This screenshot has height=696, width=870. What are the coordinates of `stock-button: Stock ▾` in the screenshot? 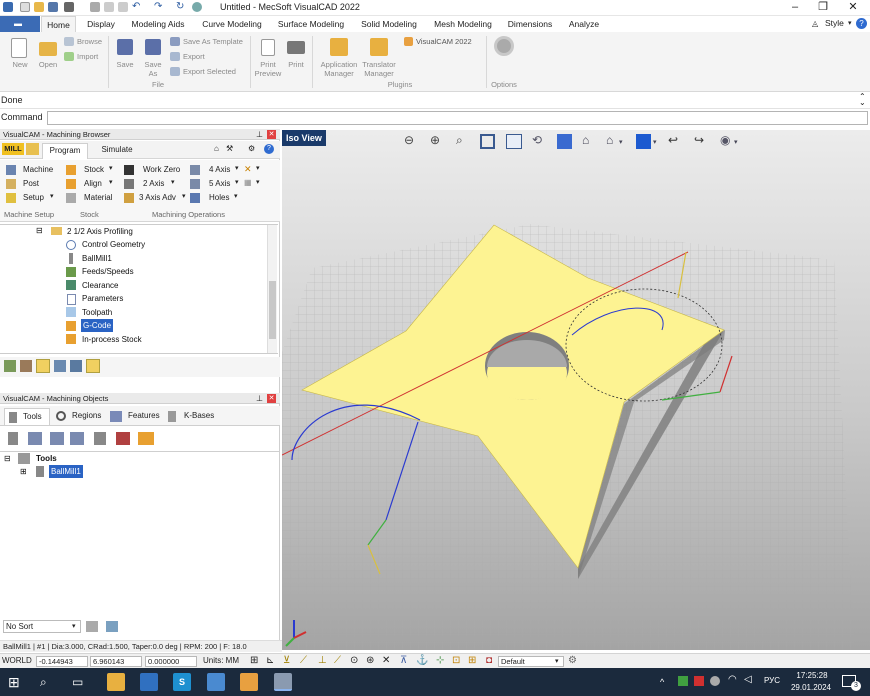 It's located at (92, 170).